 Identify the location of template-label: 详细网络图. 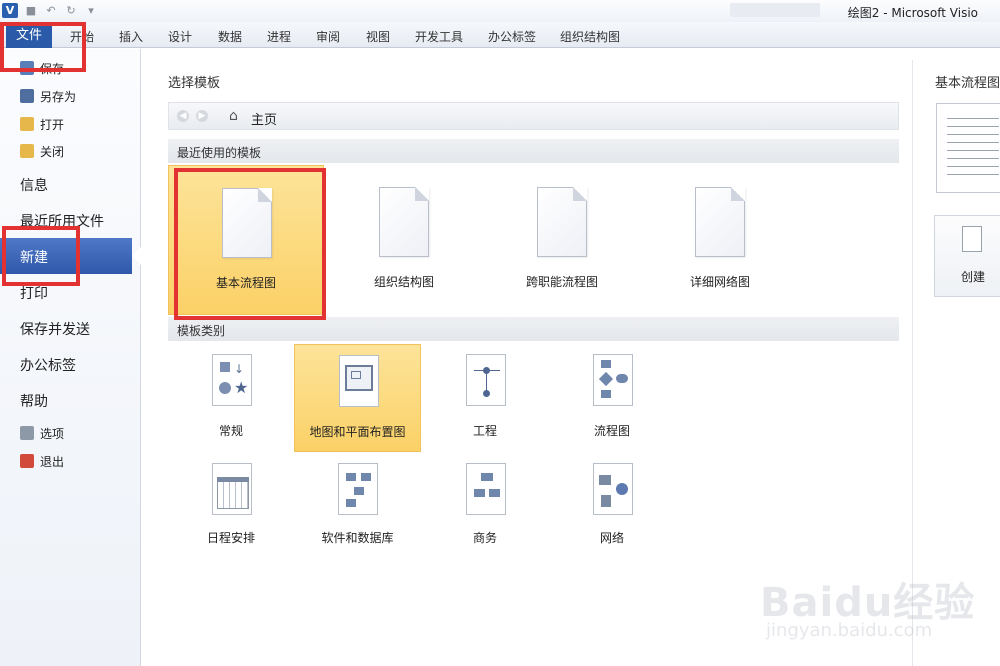
(719, 282).